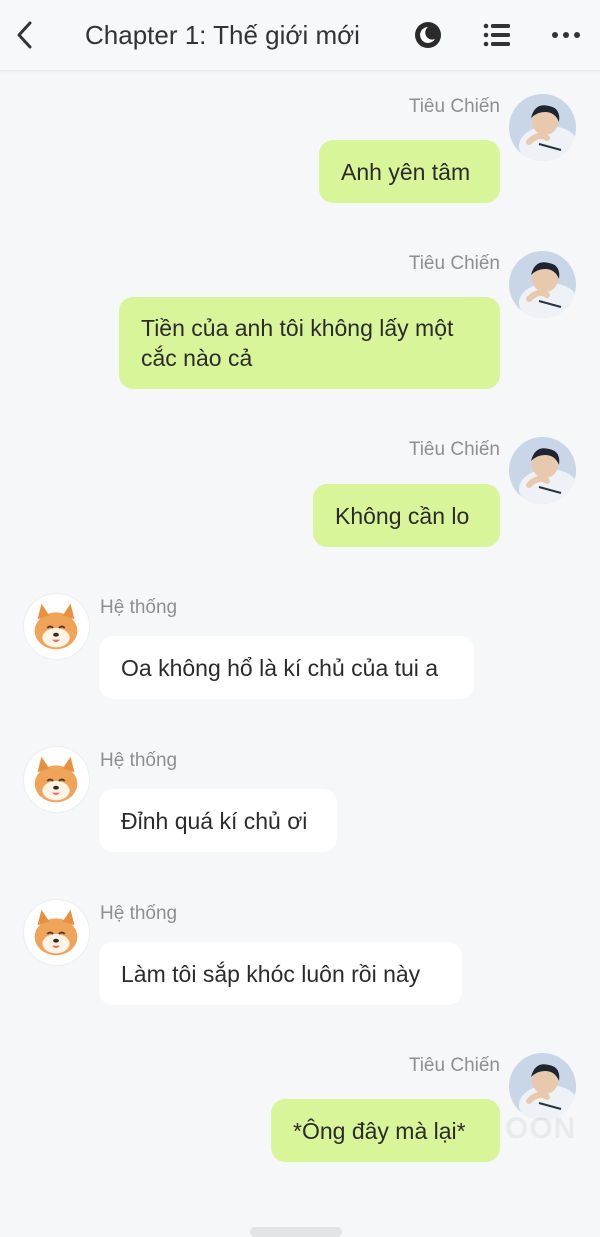  I want to click on home-indicator, so click(296, 1232).